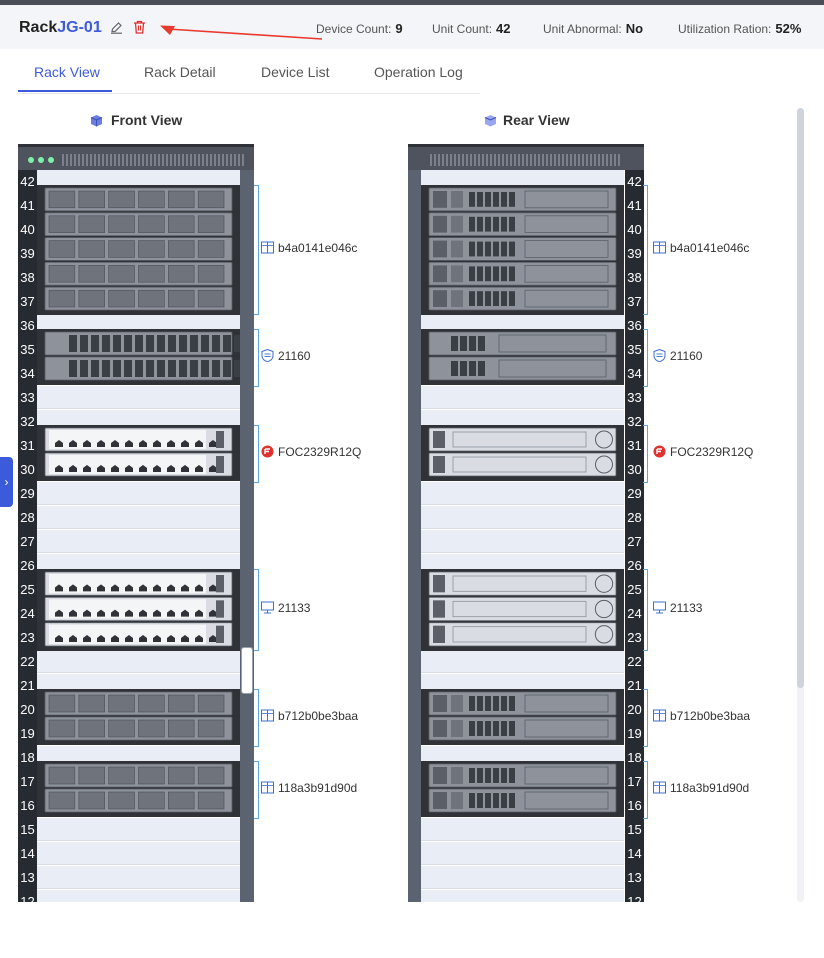 This screenshot has height=958, width=824. What do you see at coordinates (241, 32) in the screenshot?
I see `annotation-arrow` at bounding box center [241, 32].